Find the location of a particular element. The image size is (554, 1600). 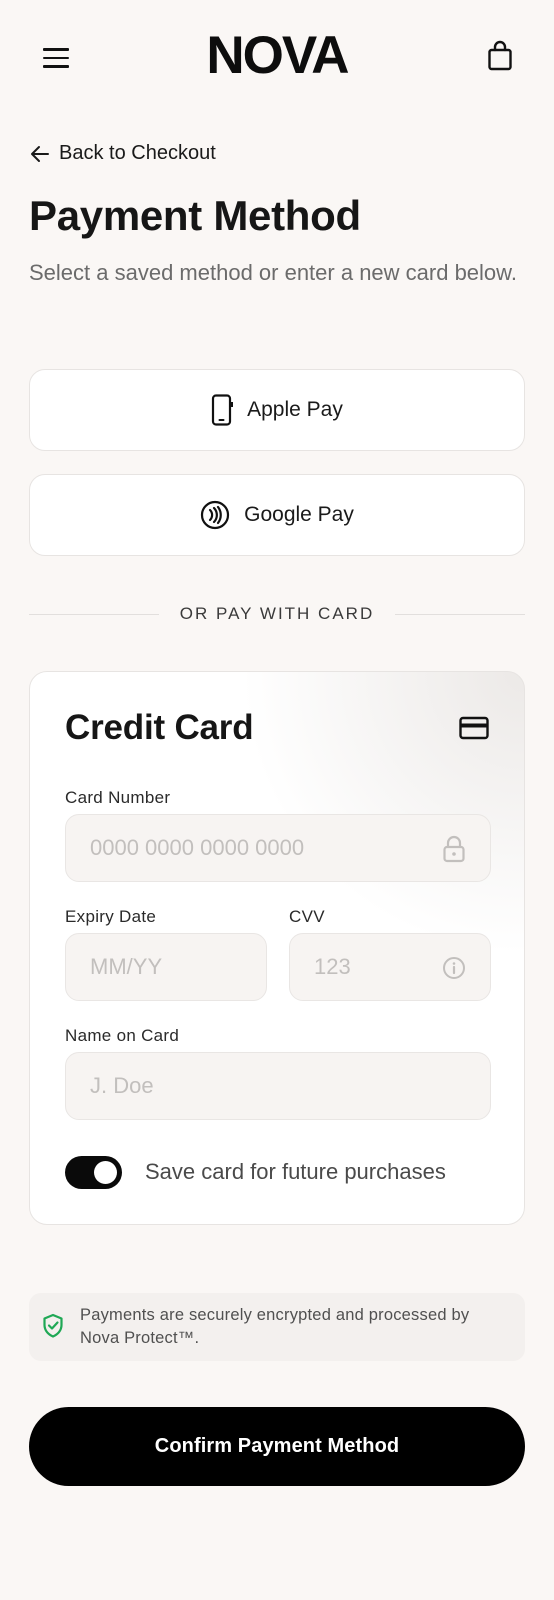

card-form-title: Credit Card is located at coordinates (159, 727).